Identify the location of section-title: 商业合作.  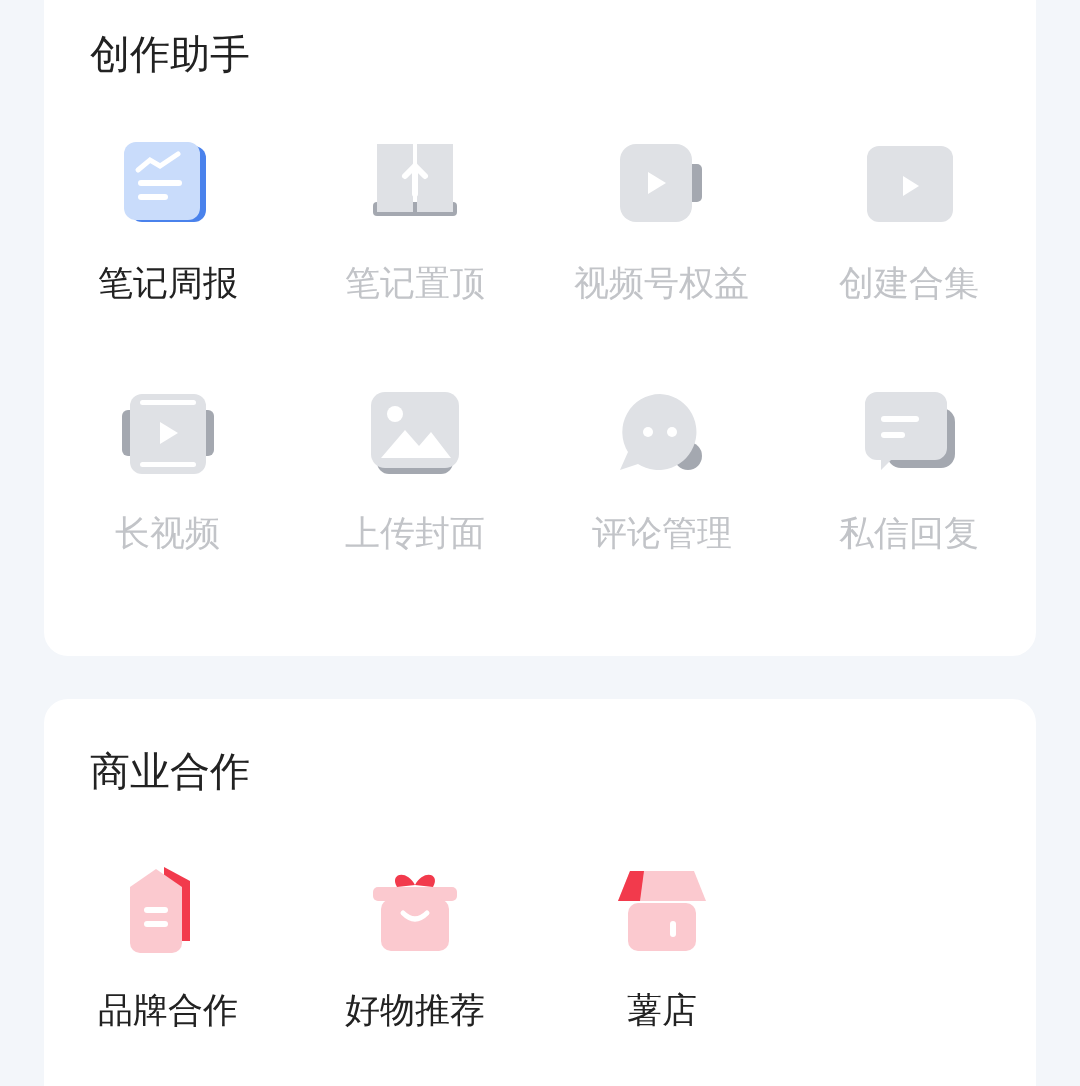
(170, 771).